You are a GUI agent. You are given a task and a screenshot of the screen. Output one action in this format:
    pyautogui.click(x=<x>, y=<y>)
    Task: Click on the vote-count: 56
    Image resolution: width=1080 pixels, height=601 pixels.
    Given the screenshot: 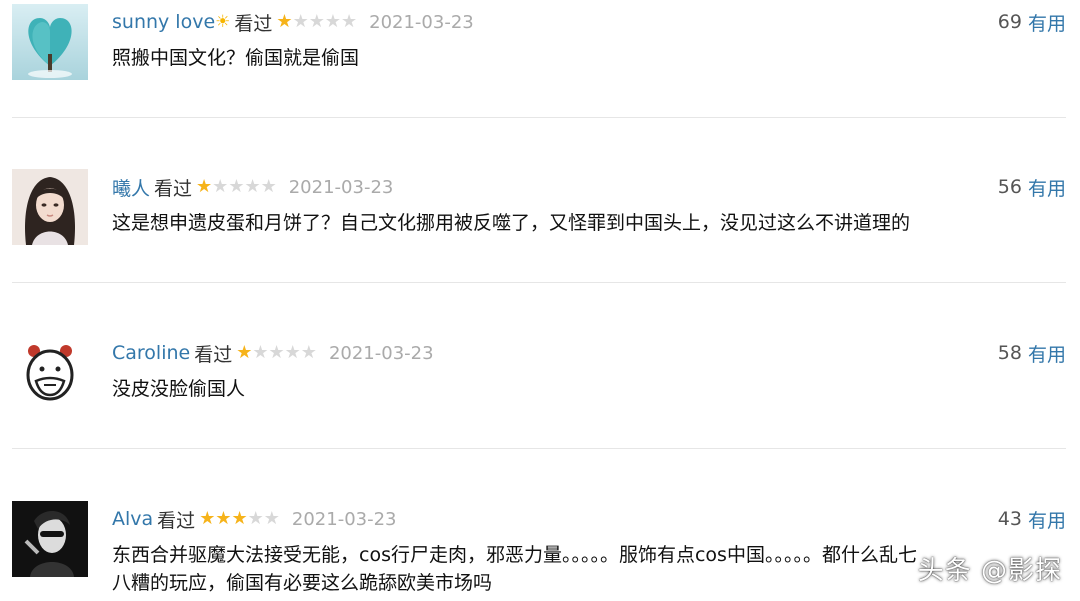 What is the action you would take?
    pyautogui.click(x=1009, y=187)
    